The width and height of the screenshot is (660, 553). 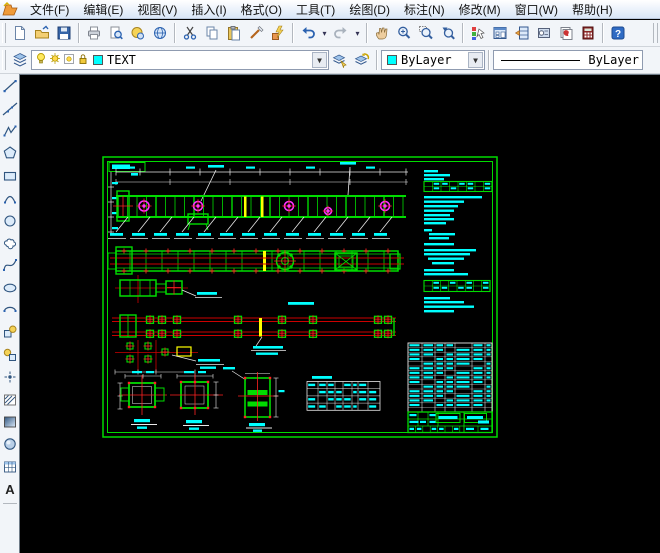 What do you see at coordinates (83, 60) in the screenshot?
I see `lock-icon` at bounding box center [83, 60].